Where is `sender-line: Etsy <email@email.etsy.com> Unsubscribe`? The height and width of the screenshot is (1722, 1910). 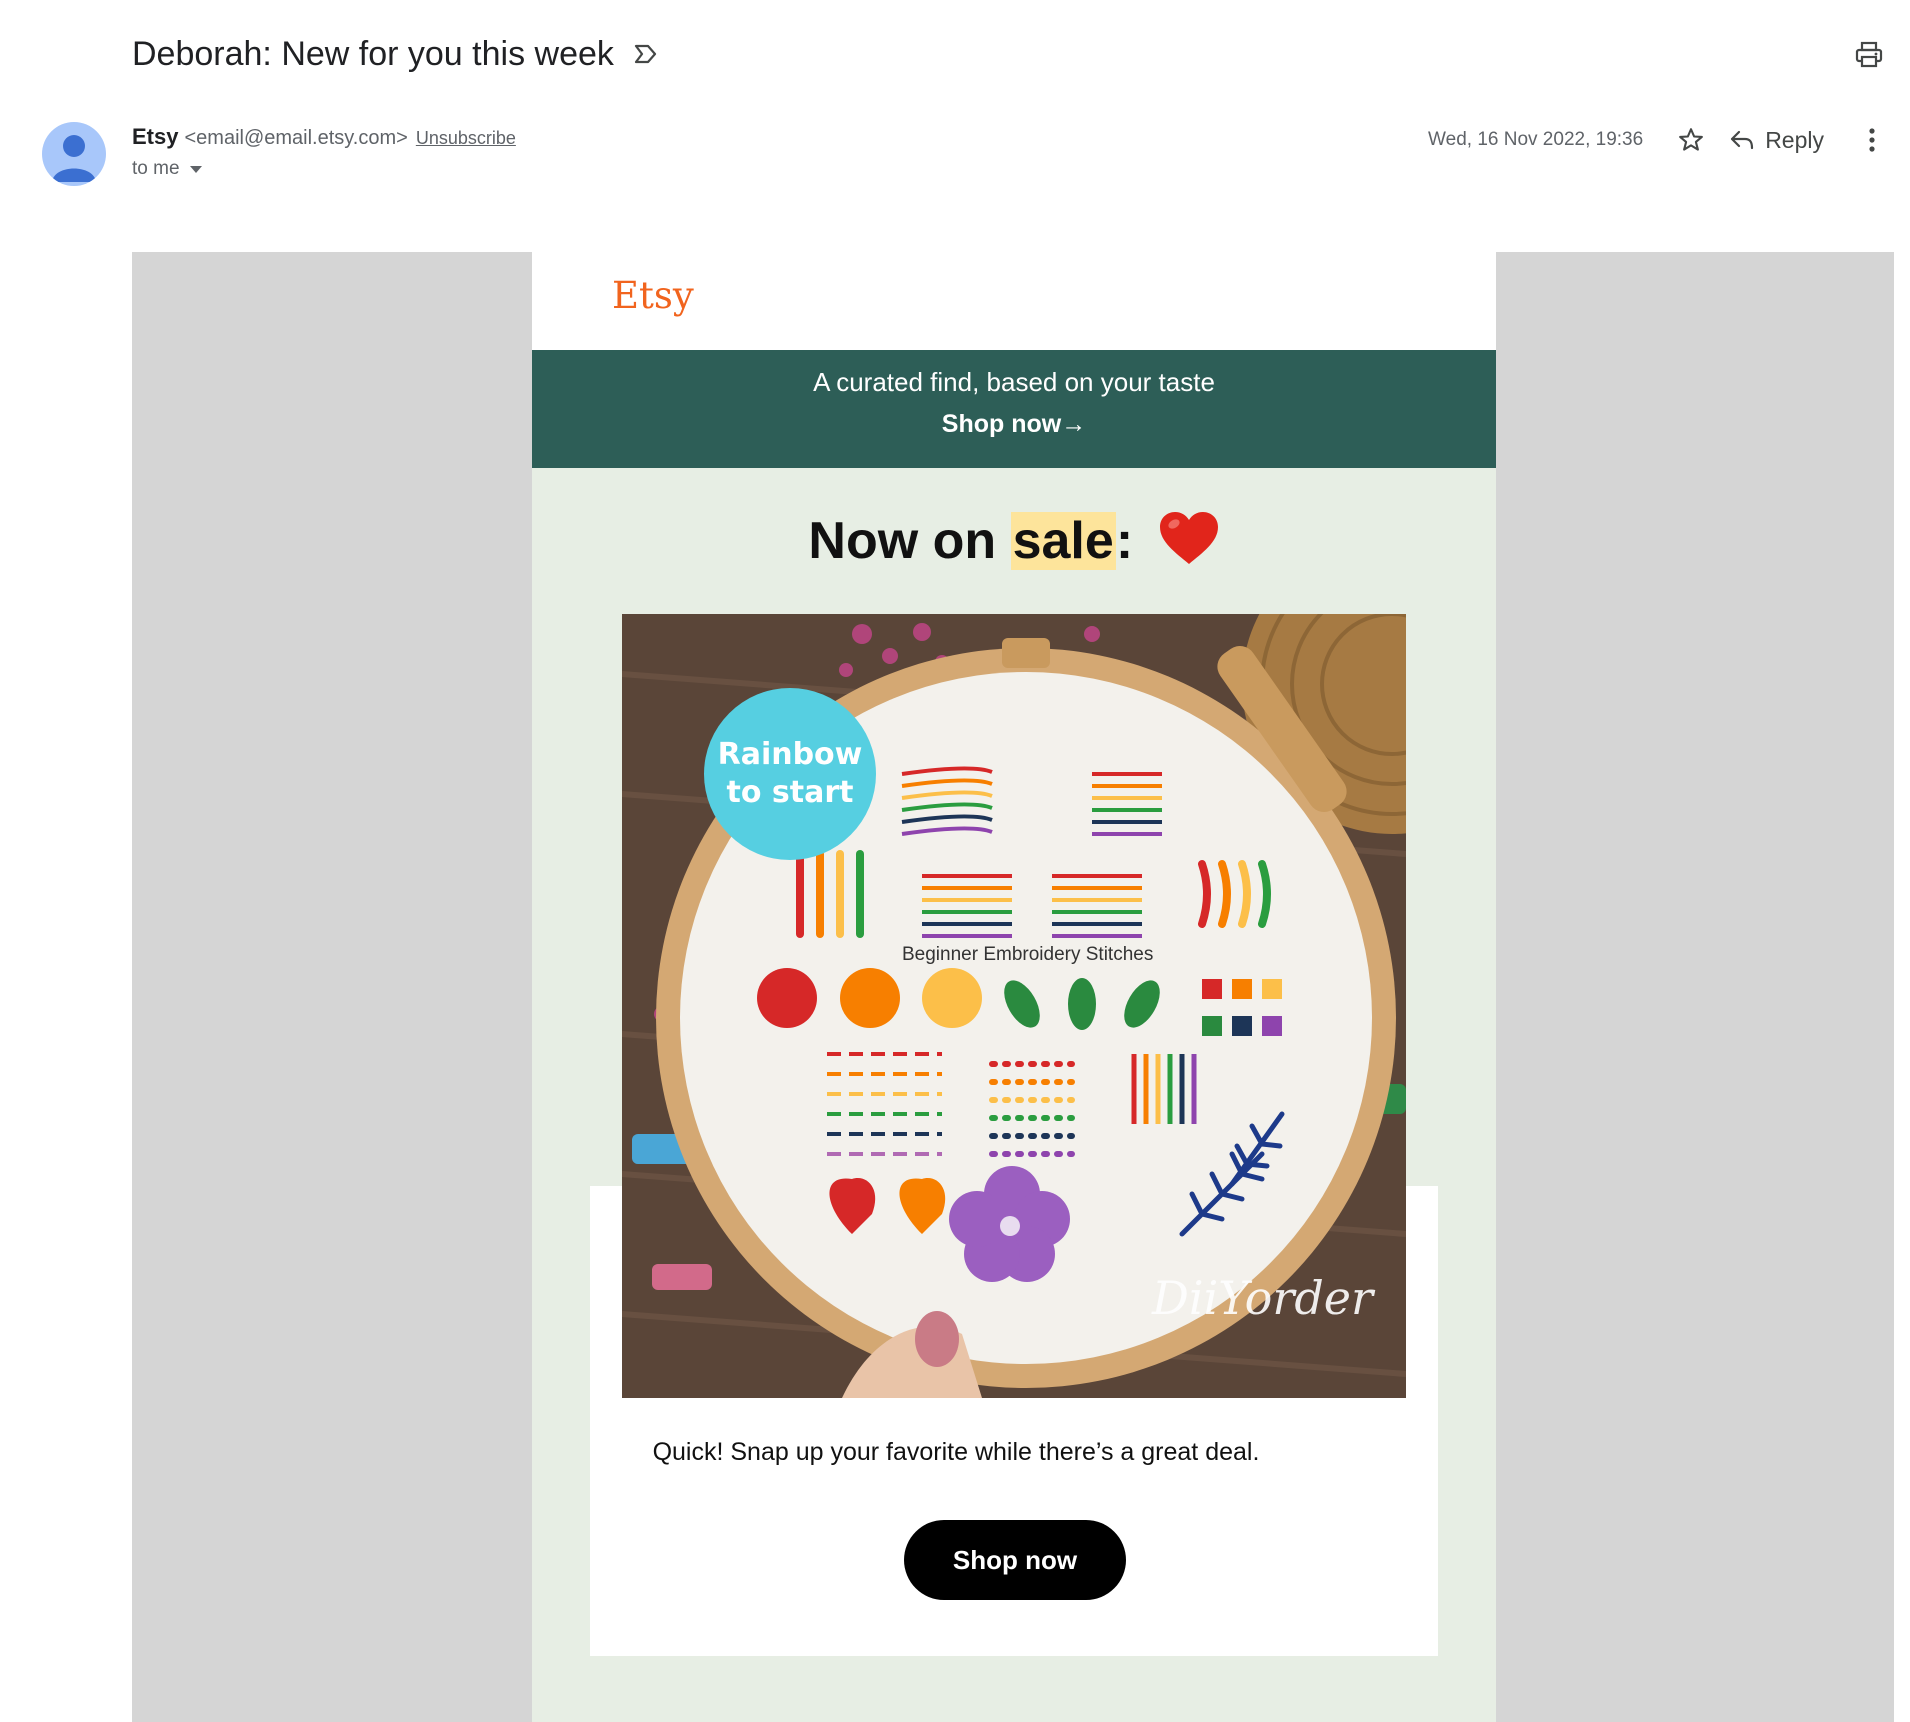 sender-line: Etsy <email@email.etsy.com> Unsubscribe is located at coordinates (324, 137).